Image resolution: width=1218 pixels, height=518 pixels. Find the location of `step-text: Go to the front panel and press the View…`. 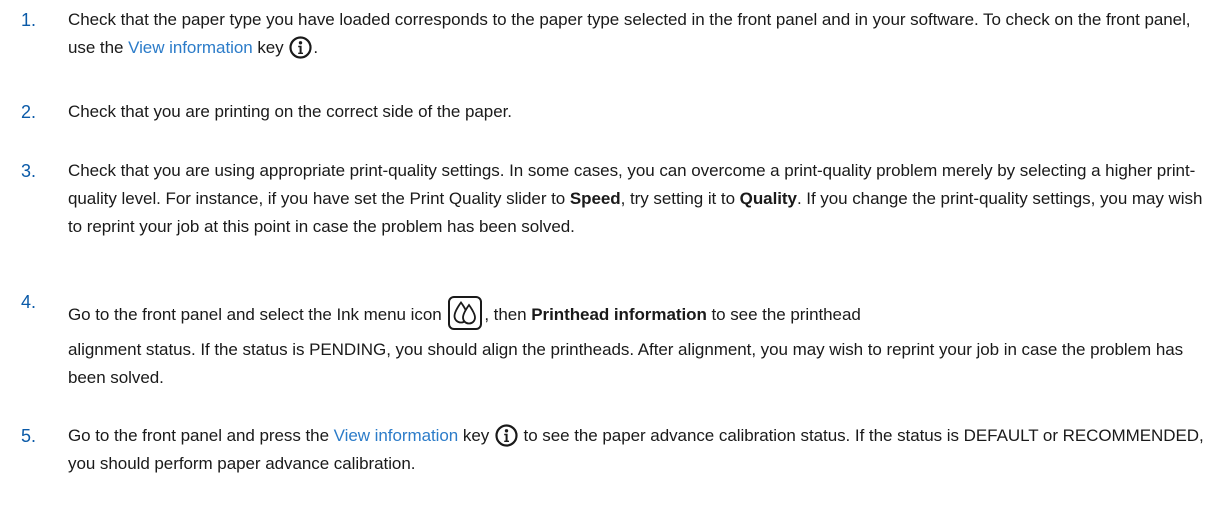

step-text: Go to the front panel and press the View… is located at coordinates (636, 448).